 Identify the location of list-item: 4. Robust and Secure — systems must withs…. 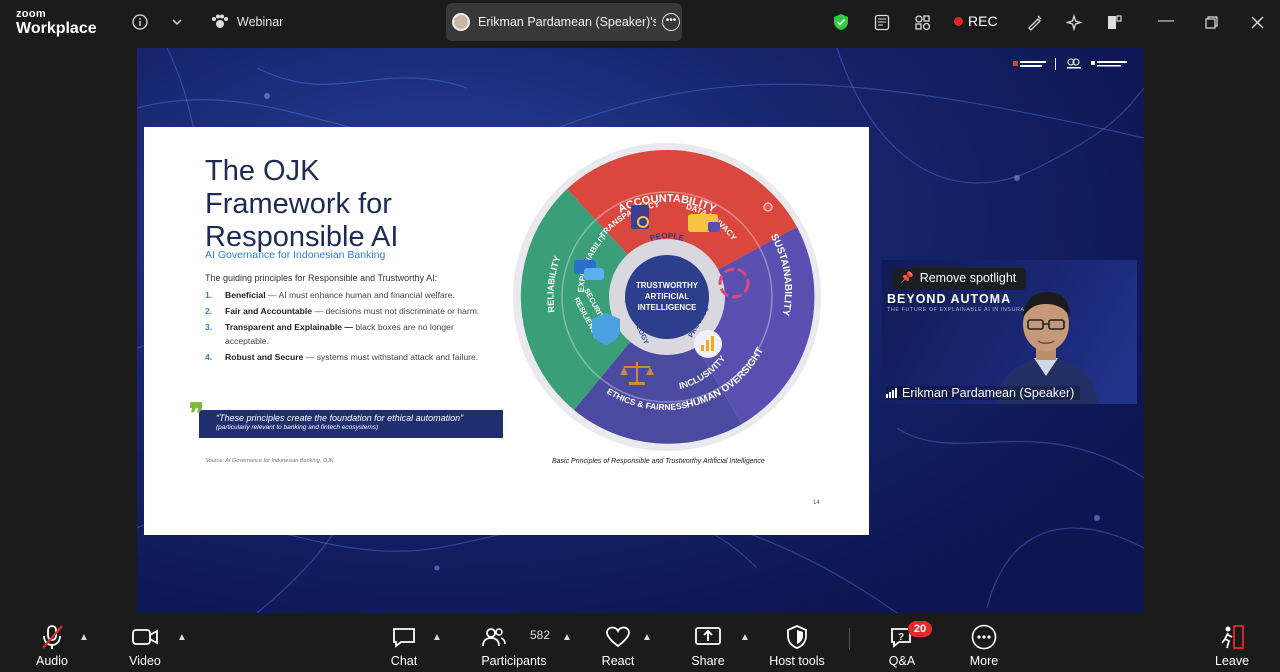
(345, 357).